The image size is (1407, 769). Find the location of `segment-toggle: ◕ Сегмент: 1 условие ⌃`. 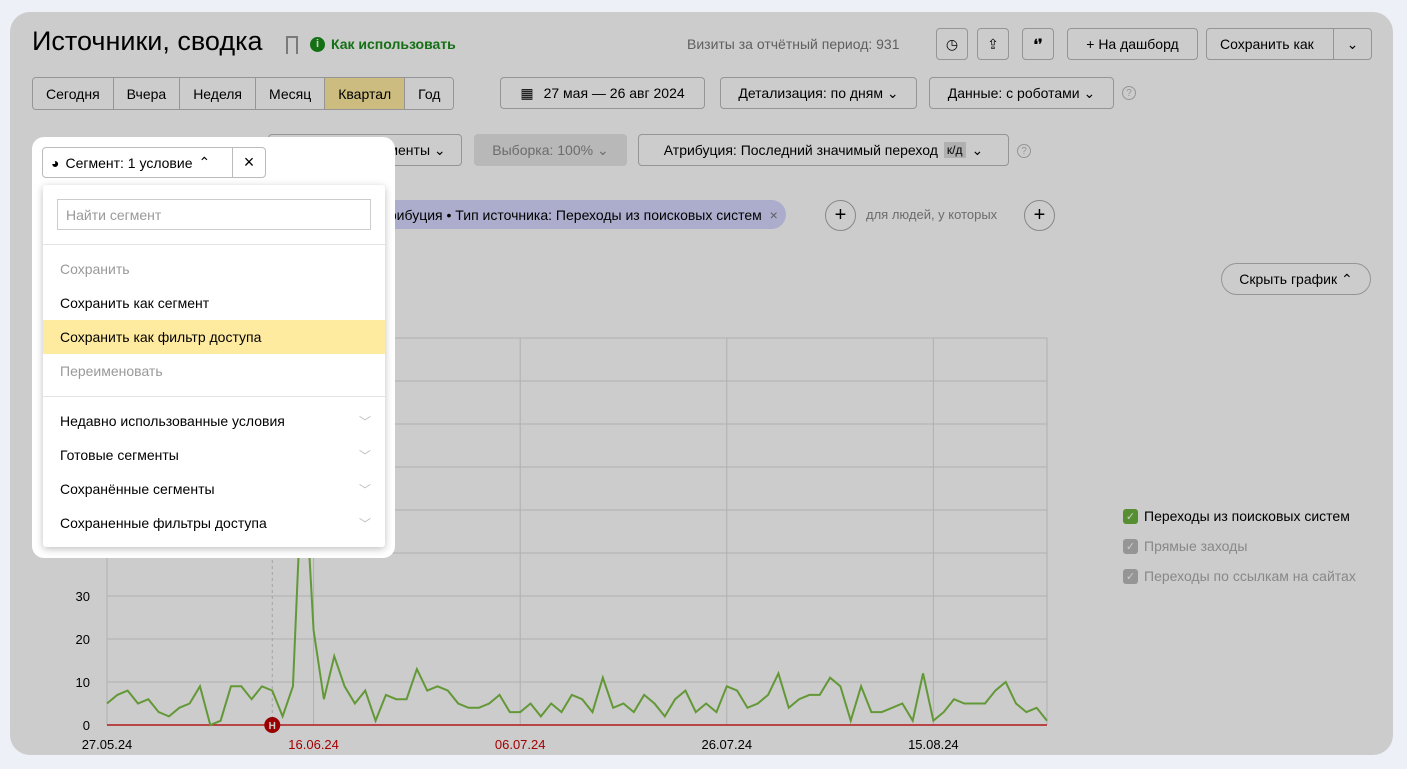

segment-toggle: ◕ Сегмент: 1 условие ⌃ is located at coordinates (138, 162).